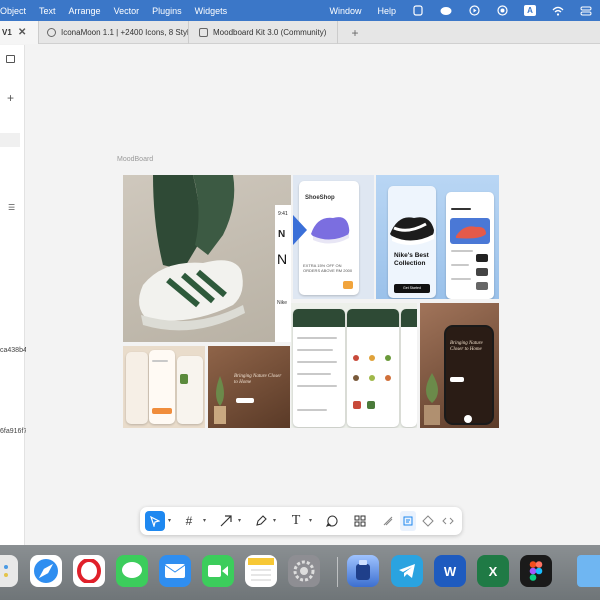 The image size is (600, 600). I want to click on pen-tool-button, so click(261, 521).